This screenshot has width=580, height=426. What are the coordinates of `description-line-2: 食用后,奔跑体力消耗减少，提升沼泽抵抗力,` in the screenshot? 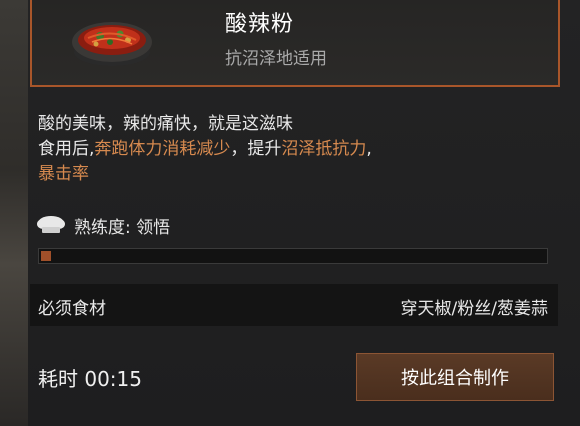 It's located at (298, 149).